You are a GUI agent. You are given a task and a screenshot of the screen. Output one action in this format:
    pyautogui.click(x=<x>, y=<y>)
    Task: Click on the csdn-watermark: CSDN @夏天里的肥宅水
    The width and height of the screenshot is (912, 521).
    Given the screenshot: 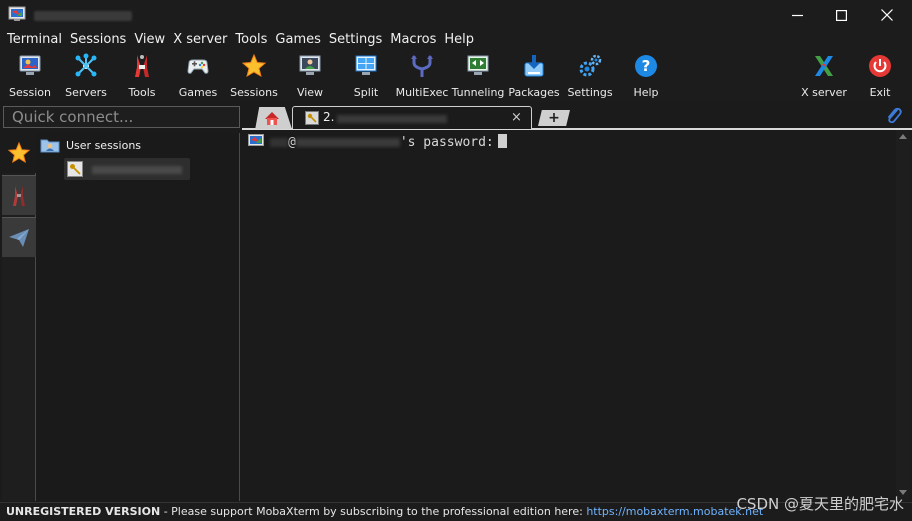 What is the action you would take?
    pyautogui.click(x=820, y=504)
    